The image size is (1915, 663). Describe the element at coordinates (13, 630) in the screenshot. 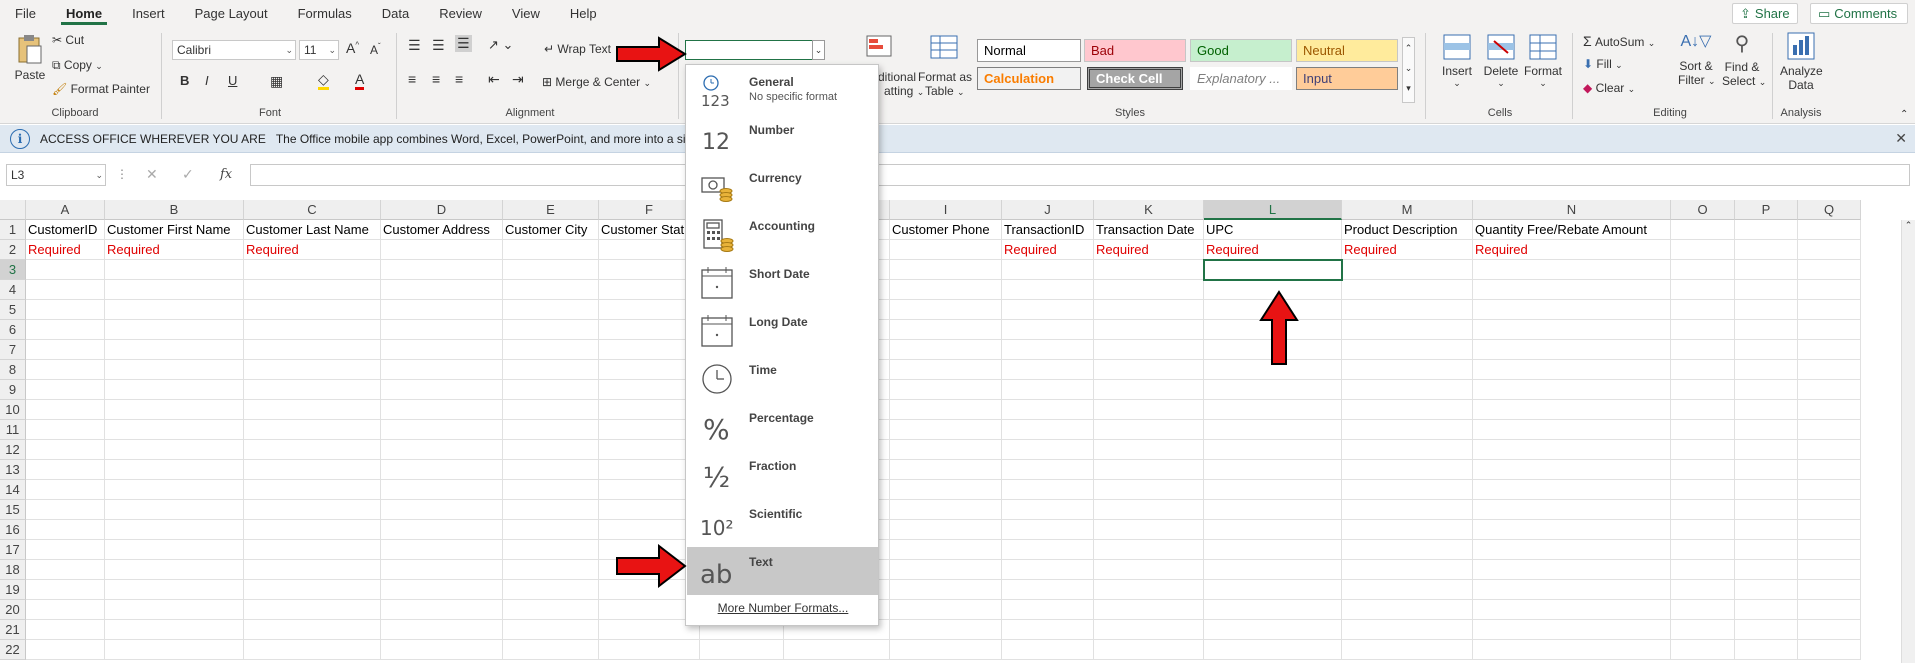

I see `row-header-21: 21` at that location.